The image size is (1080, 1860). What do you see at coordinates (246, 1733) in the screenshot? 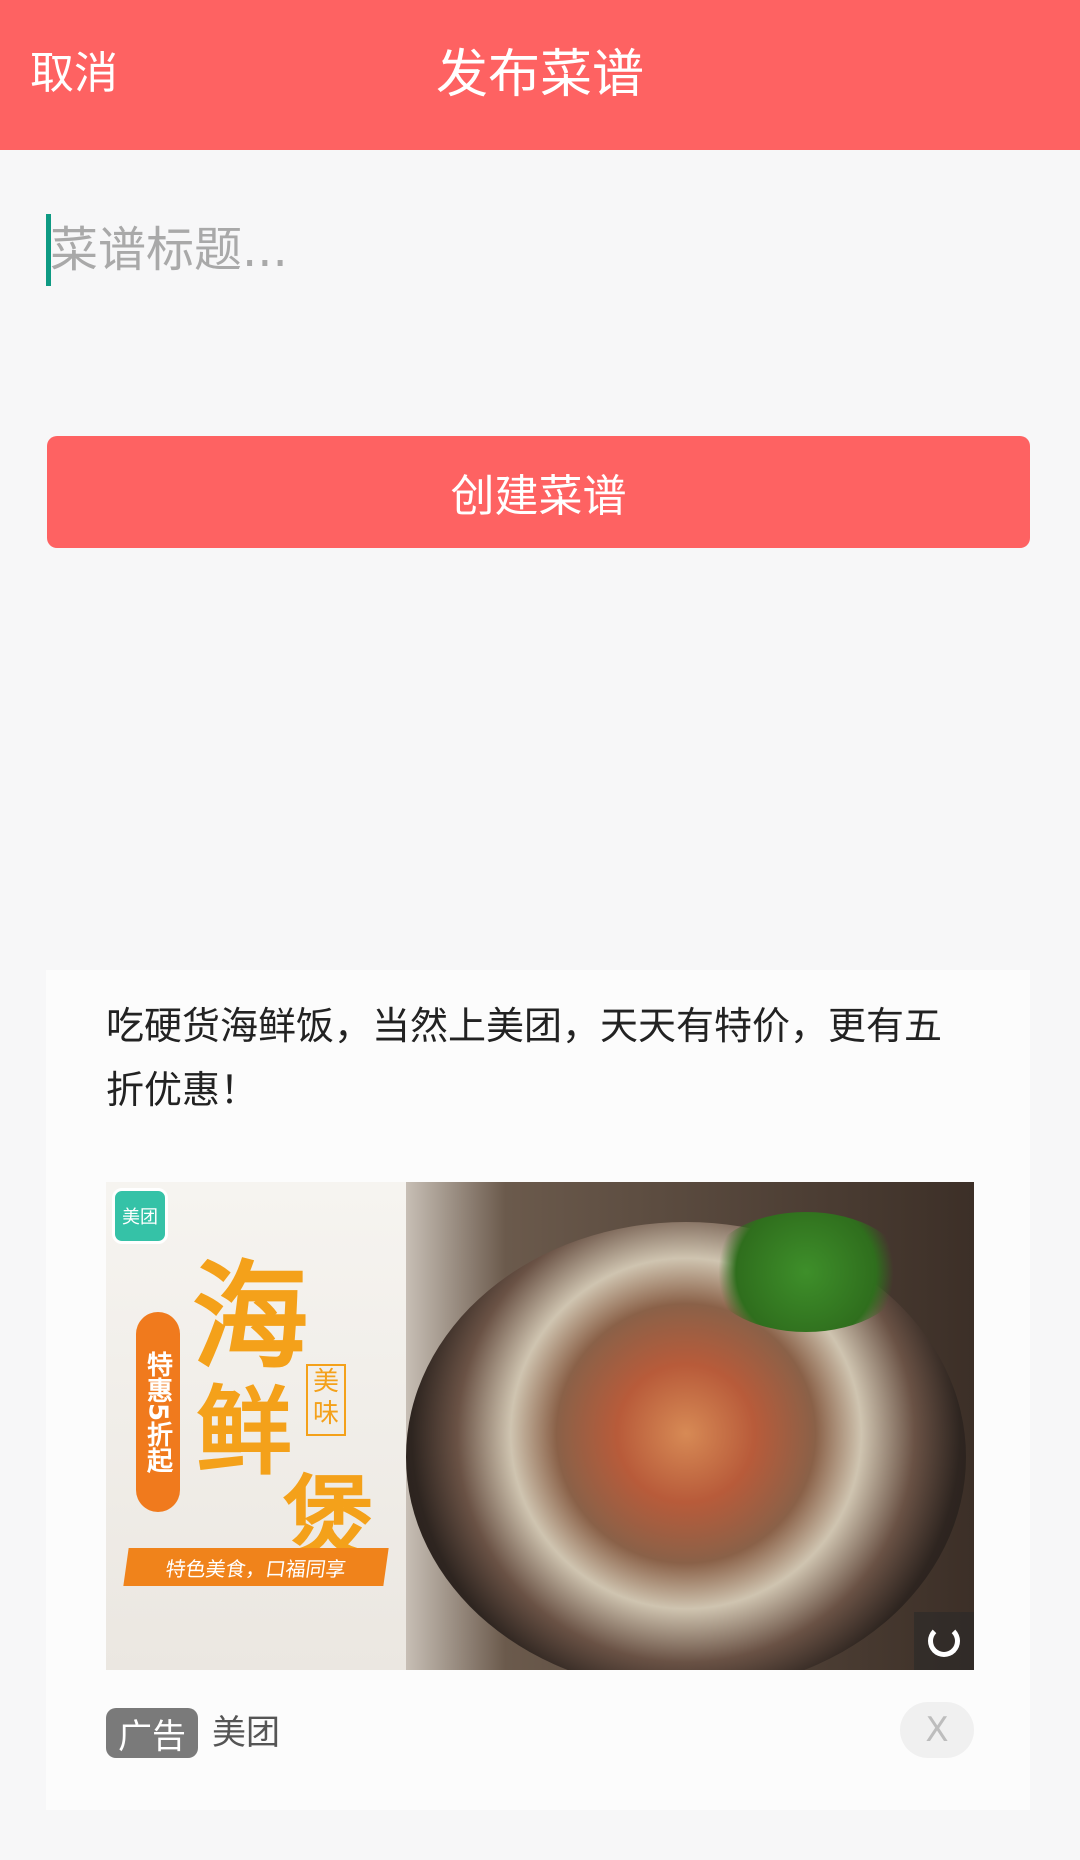
I see `ad-brand-name: 美团` at bounding box center [246, 1733].